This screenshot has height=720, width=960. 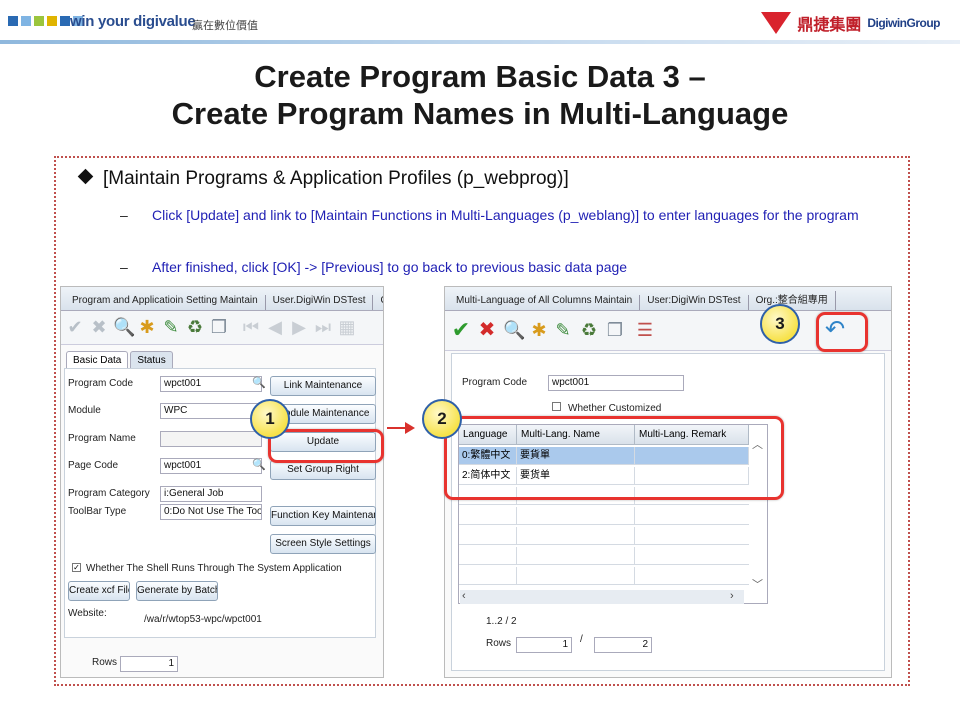 I want to click on first-record-icon: ⏮, so click(x=251, y=327).